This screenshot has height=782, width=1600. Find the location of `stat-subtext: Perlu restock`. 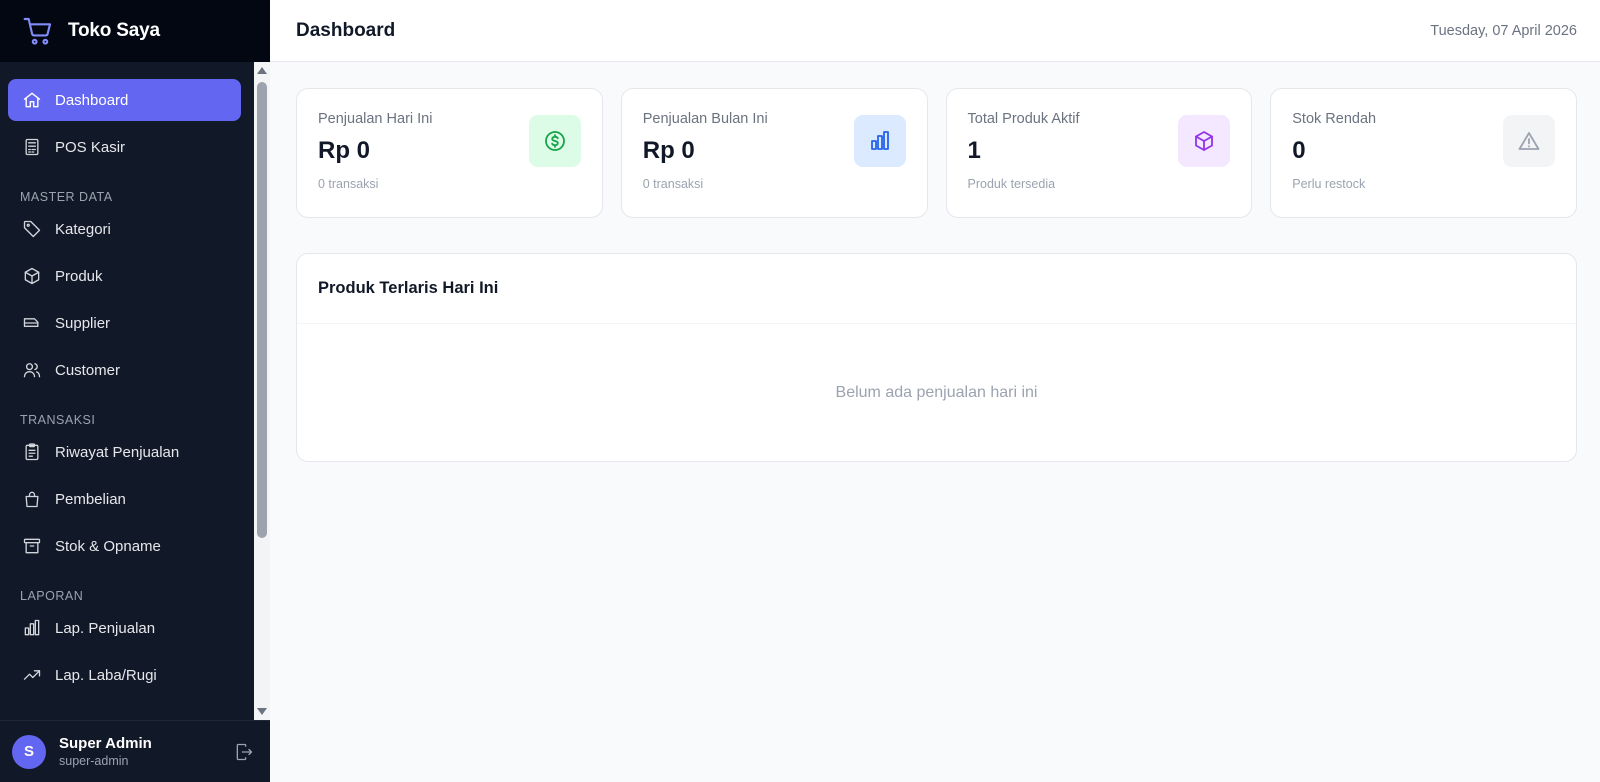

stat-subtext: Perlu restock is located at coordinates (1329, 184).